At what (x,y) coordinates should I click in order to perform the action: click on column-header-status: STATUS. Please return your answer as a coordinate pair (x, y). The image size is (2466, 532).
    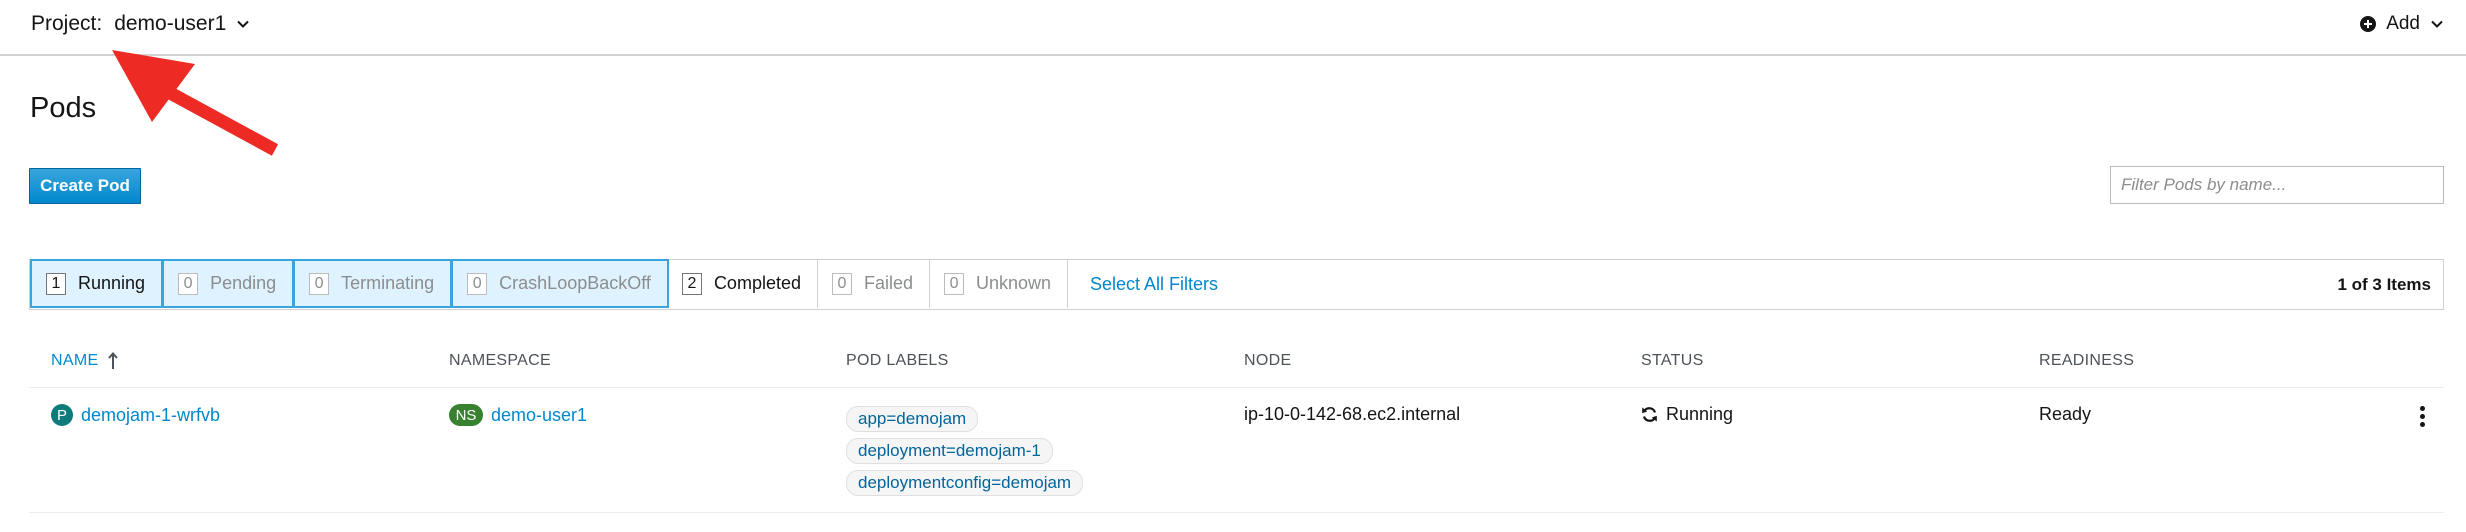
    Looking at the image, I should click on (1672, 361).